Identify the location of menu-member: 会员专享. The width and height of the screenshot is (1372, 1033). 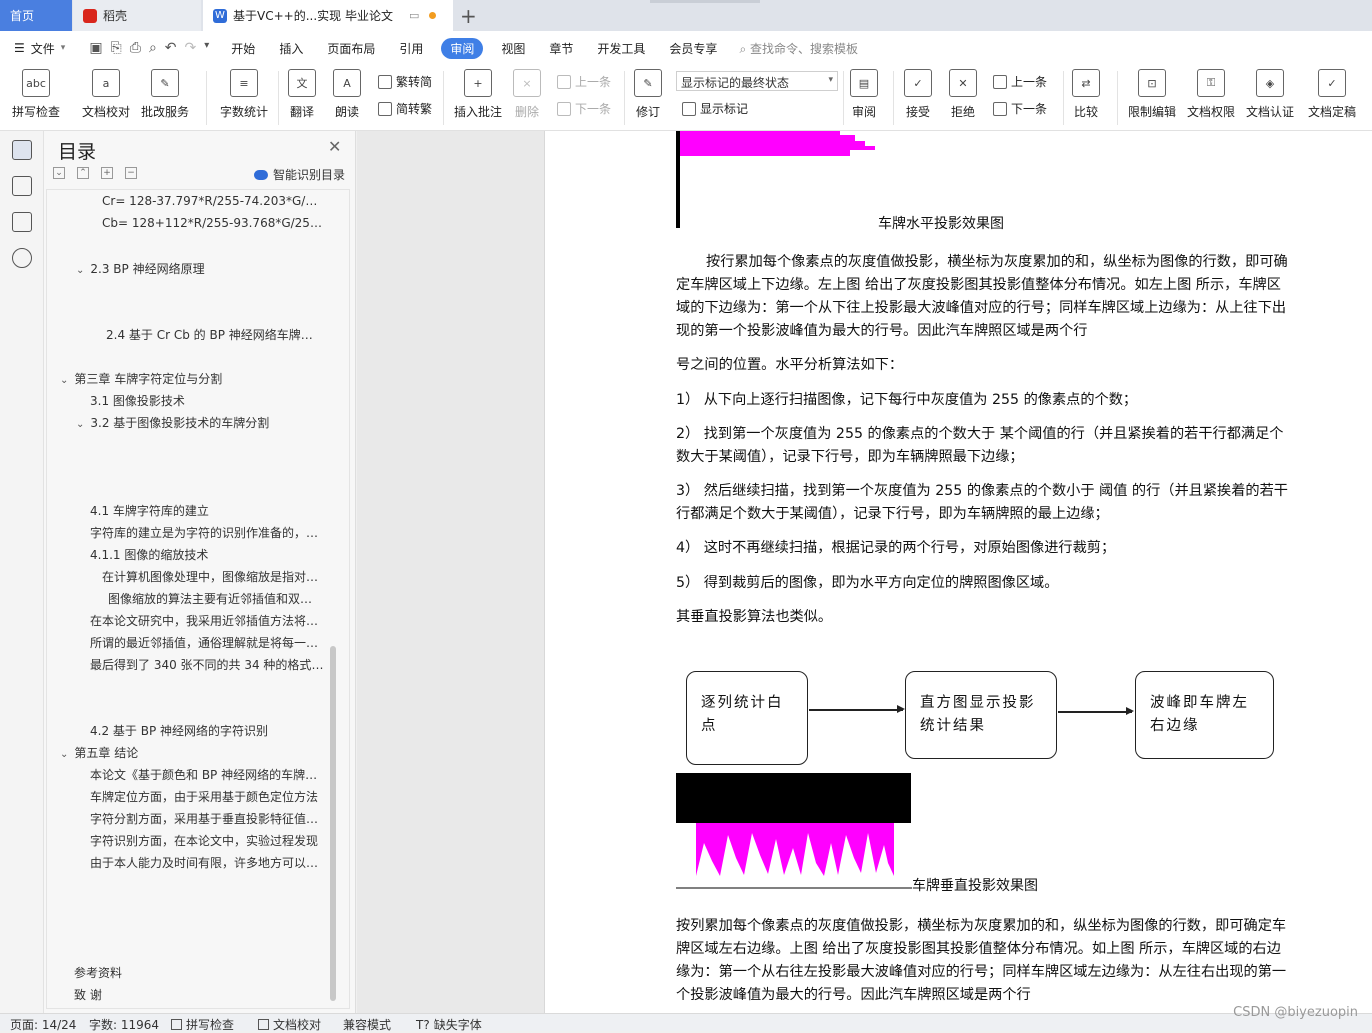
(693, 48).